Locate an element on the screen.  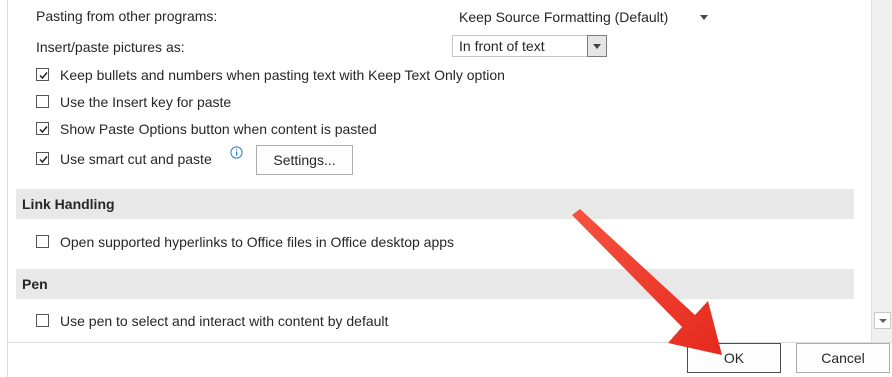
vertical-scrollbar is located at coordinates (881, 171).